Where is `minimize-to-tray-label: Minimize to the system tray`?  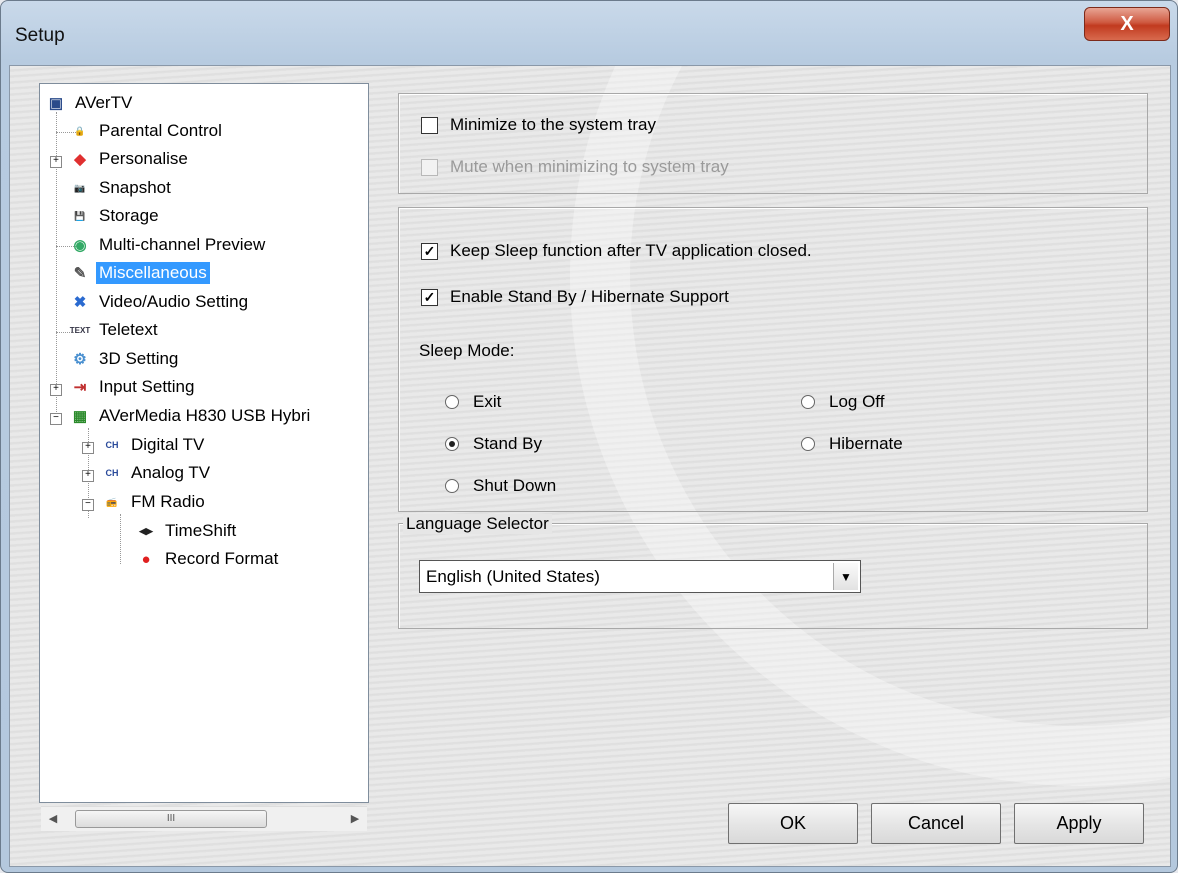 minimize-to-tray-label: Minimize to the system tray is located at coordinates (553, 124).